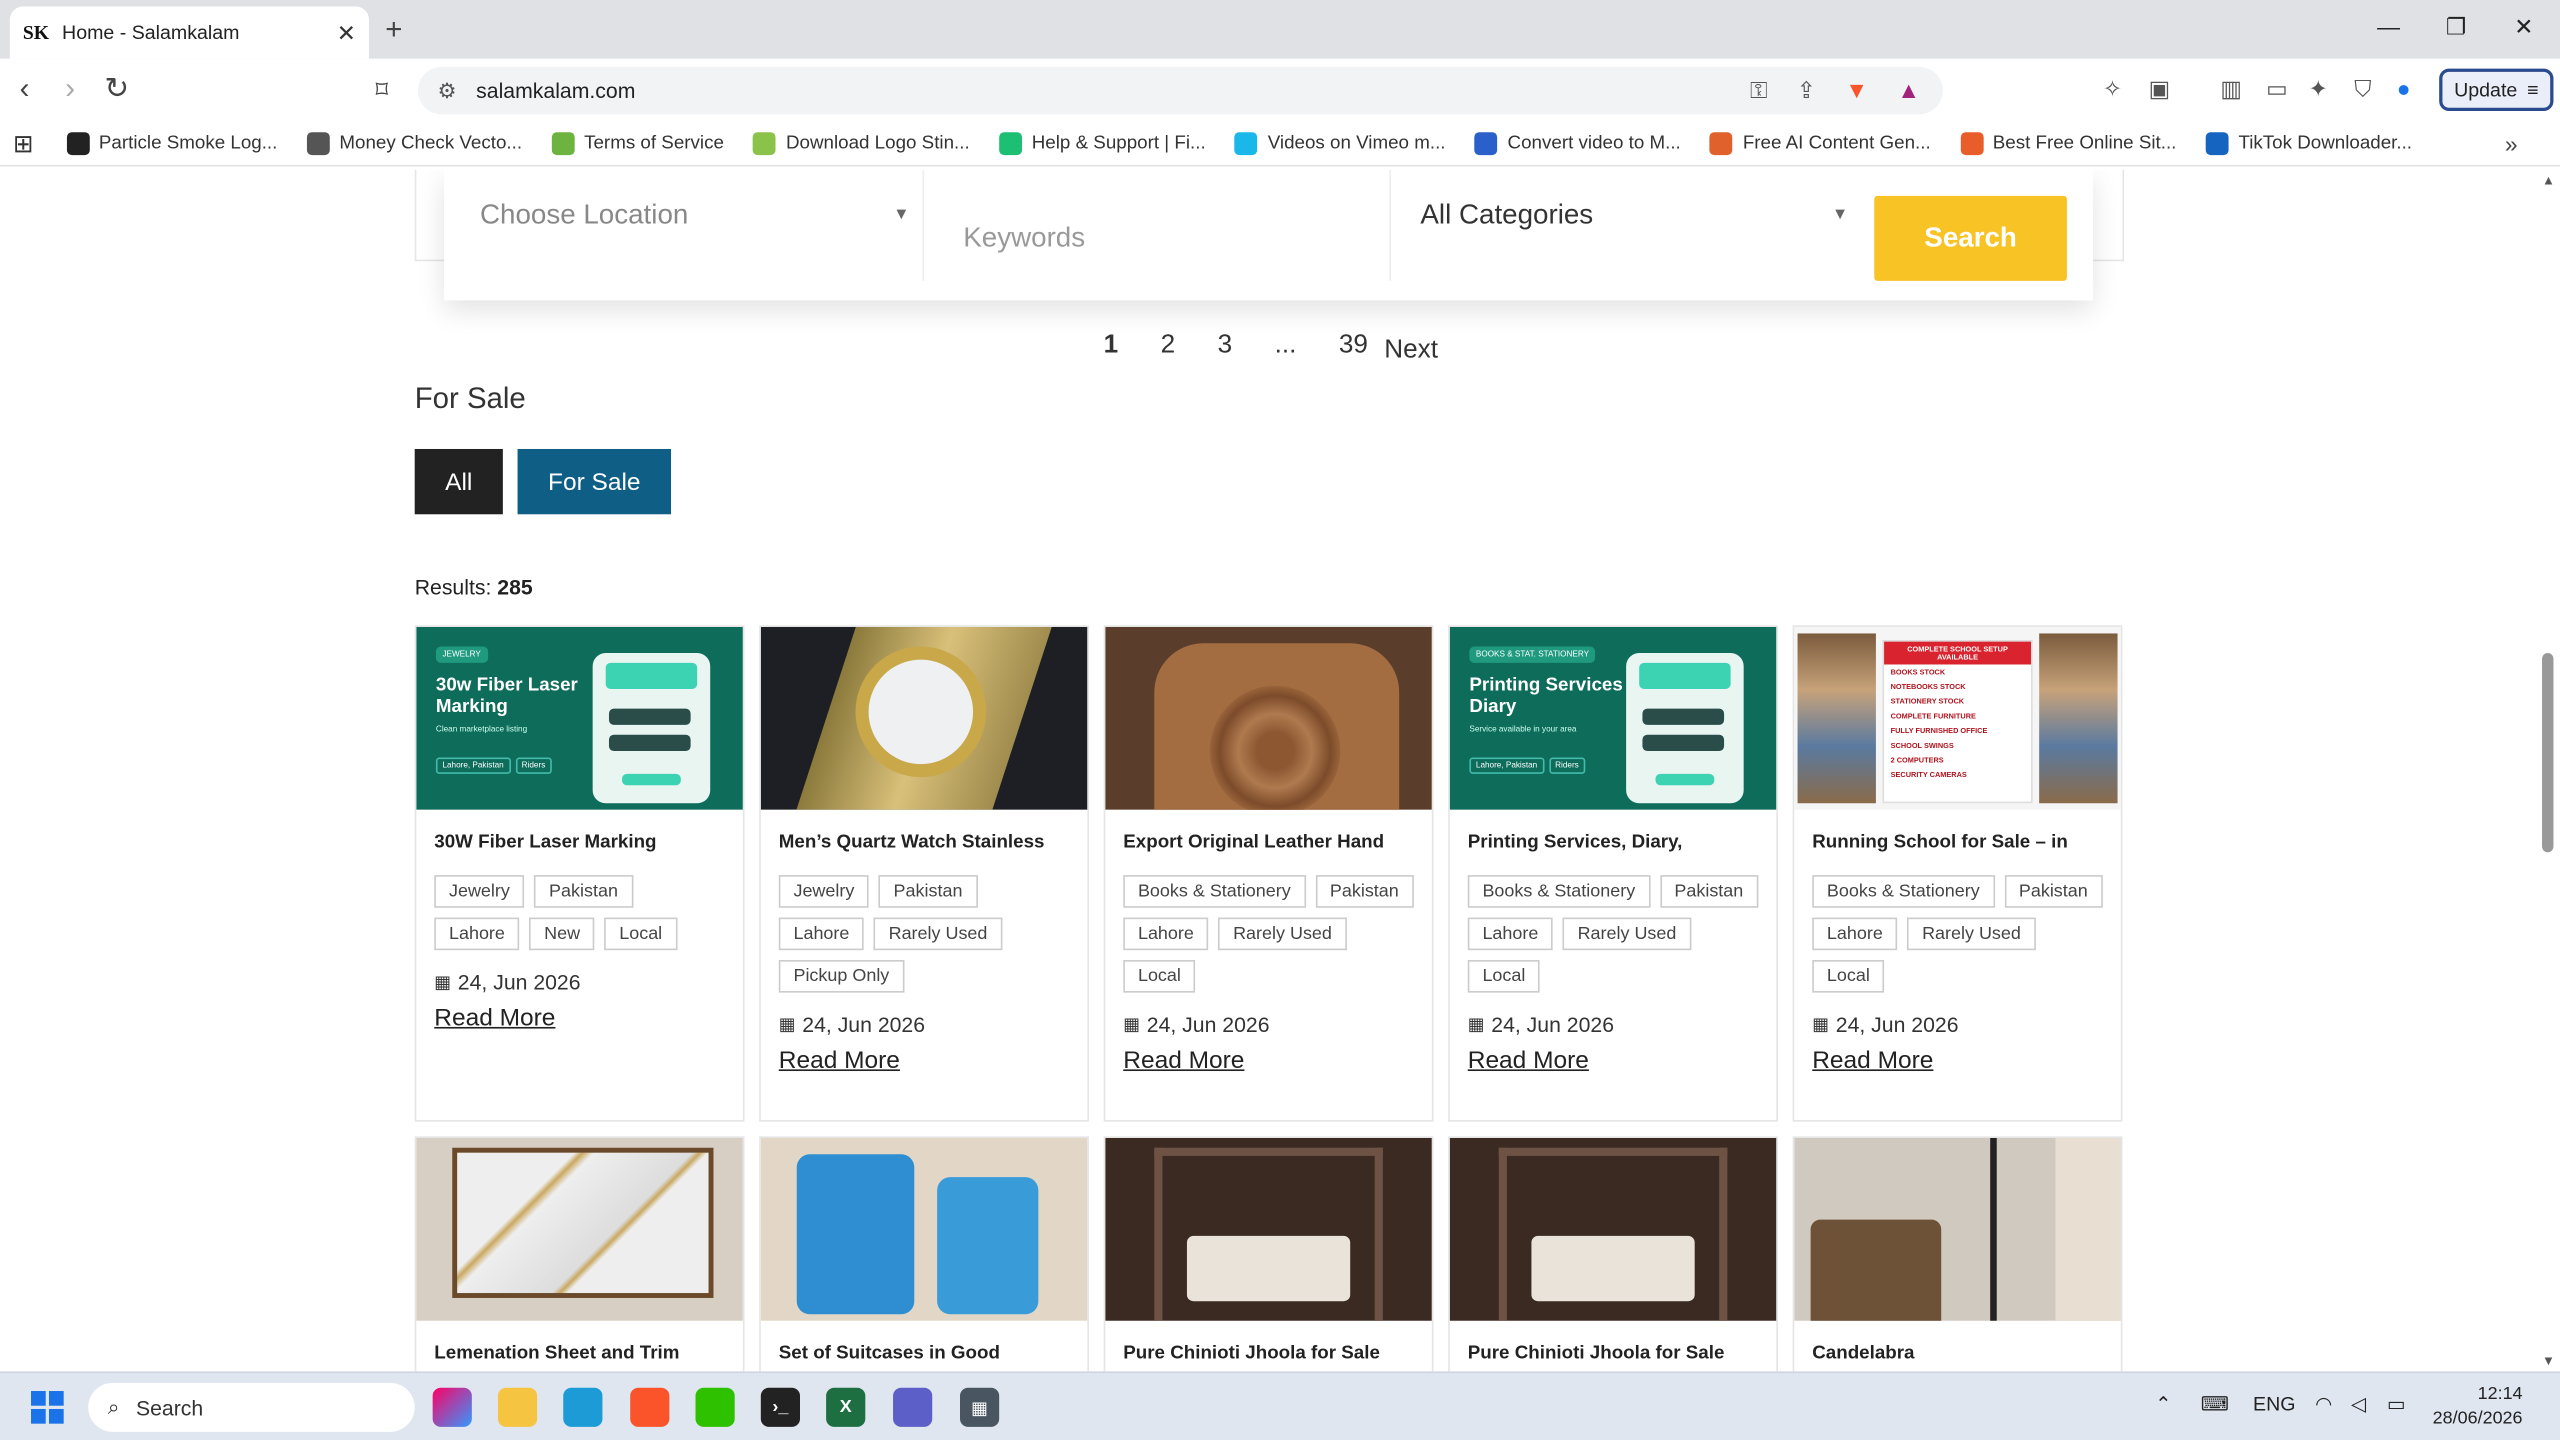  I want to click on listing-title: Running School for Sale – in, so click(1957, 831).